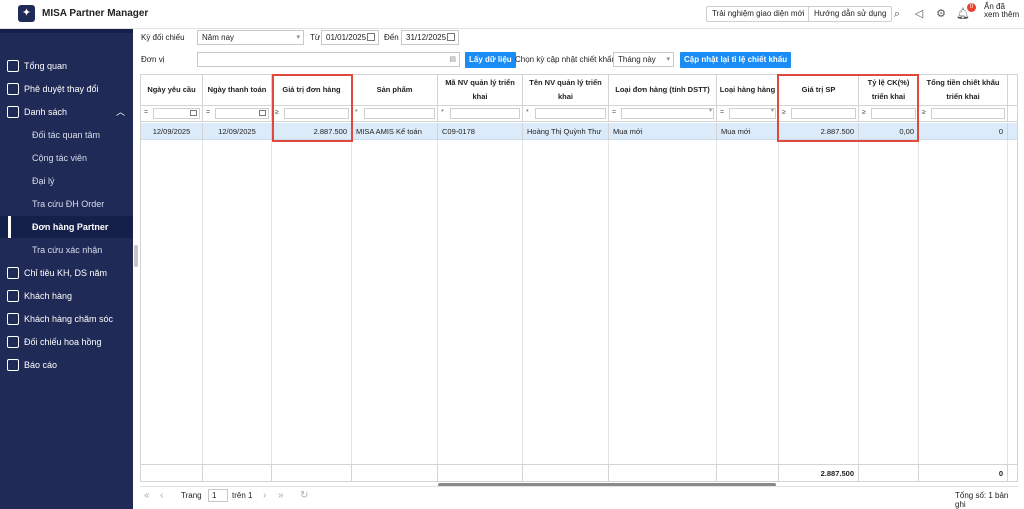 The height and width of the screenshot is (509, 1024). I want to click on sidebar-item-label: Đơn hàng Partner, so click(70, 227).